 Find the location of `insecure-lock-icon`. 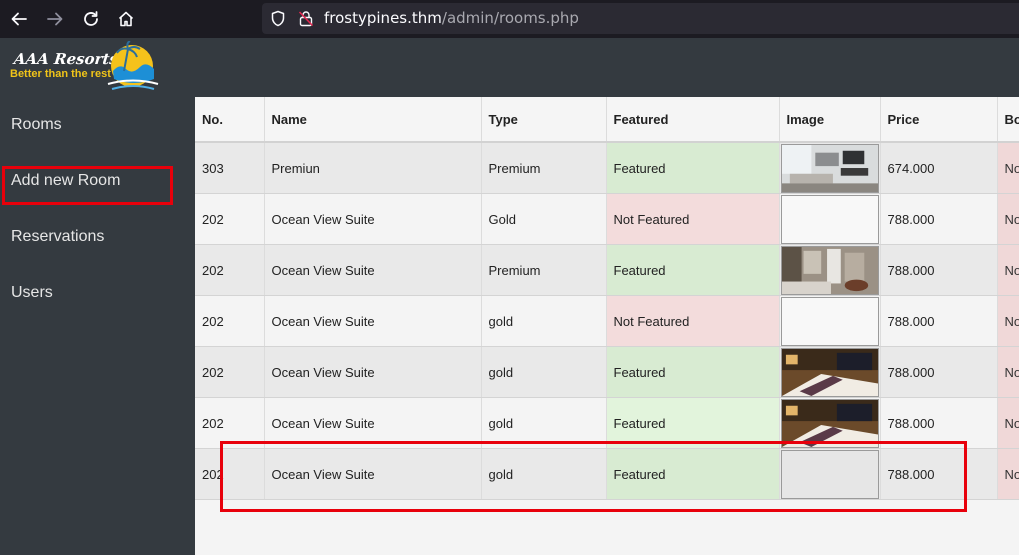

insecure-lock-icon is located at coordinates (306, 21).